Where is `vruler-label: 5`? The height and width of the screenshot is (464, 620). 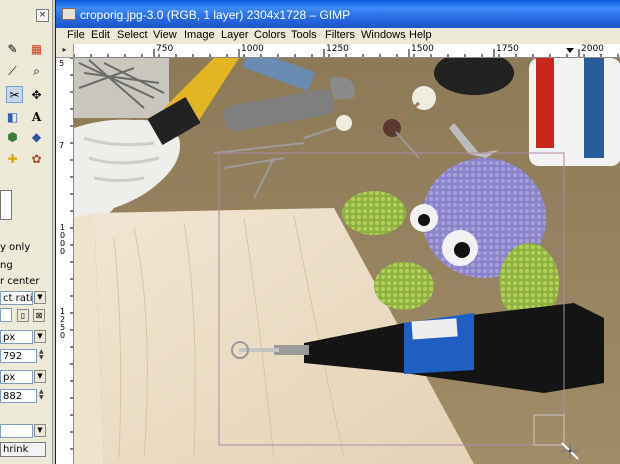 vruler-label: 5 is located at coordinates (62, 63).